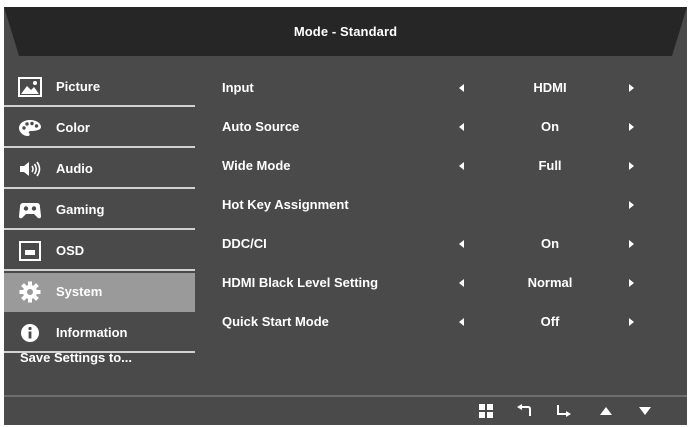  I want to click on sidebar-item-label: Picture, so click(78, 86).